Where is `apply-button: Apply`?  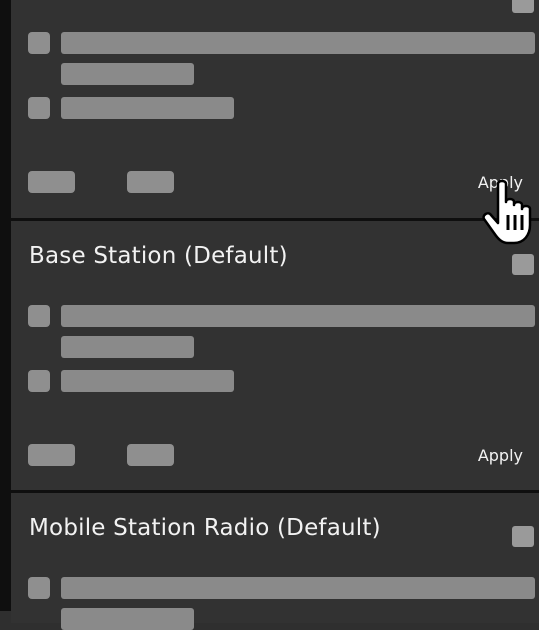
apply-button: Apply is located at coordinates (500, 455).